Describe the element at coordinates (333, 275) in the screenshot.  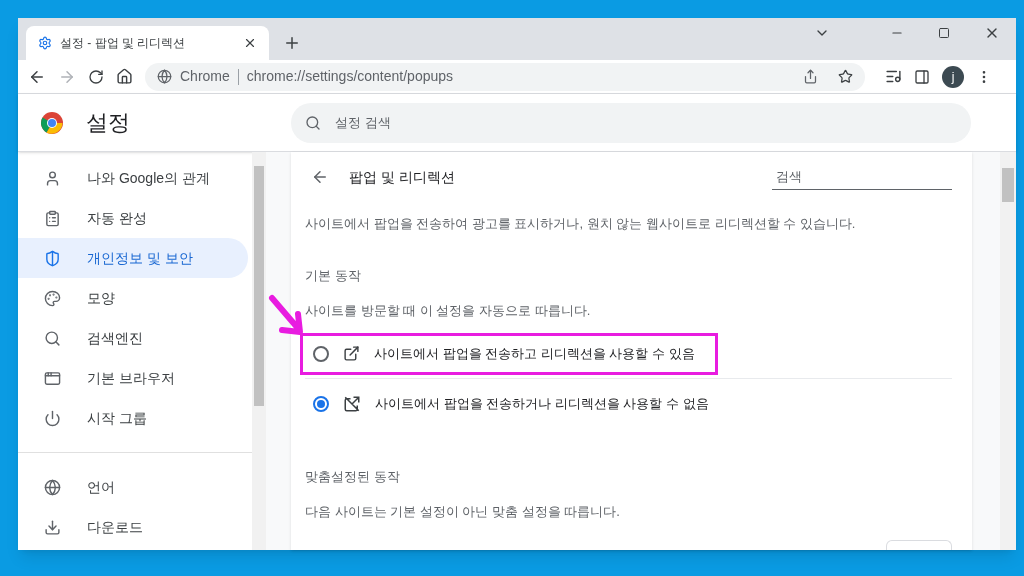
I see `section-heading: 기본 동작` at that location.